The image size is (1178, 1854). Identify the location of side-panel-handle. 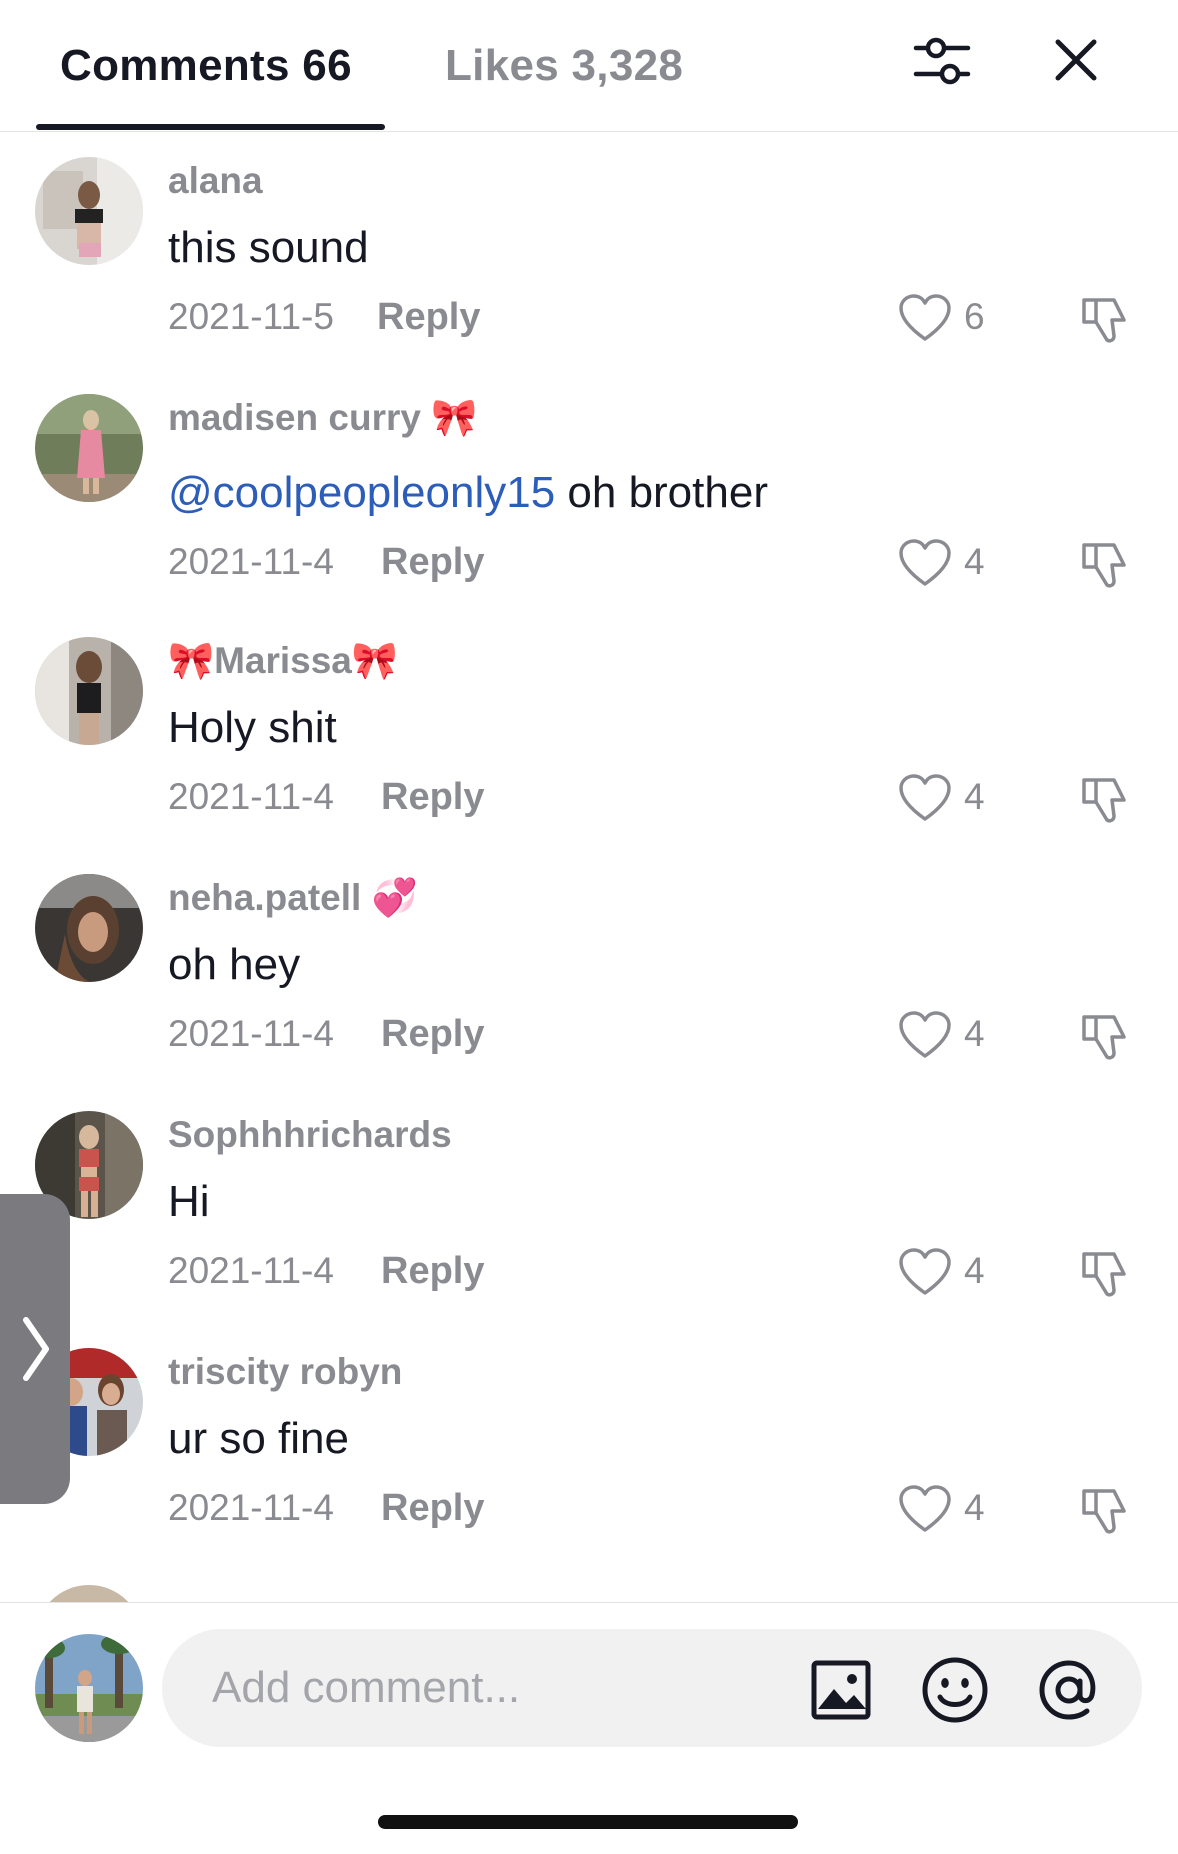
(35, 1349).